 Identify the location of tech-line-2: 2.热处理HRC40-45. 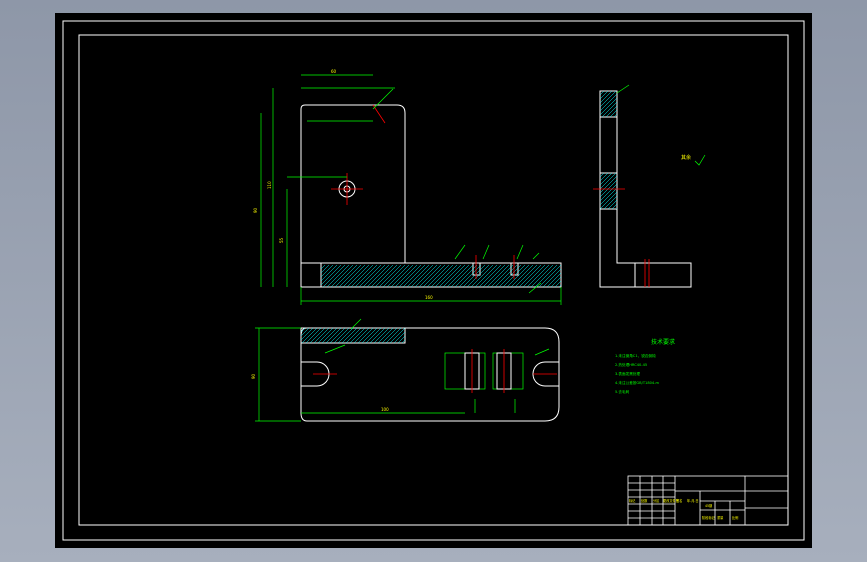
(631, 364).